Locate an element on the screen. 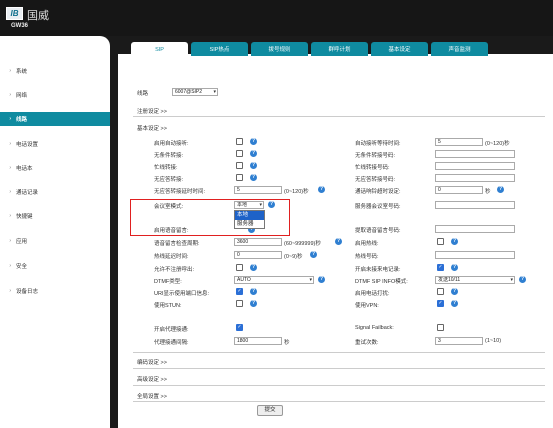 The height and width of the screenshot is (428, 553). allow-unregistered-checkbox is located at coordinates (239, 267).